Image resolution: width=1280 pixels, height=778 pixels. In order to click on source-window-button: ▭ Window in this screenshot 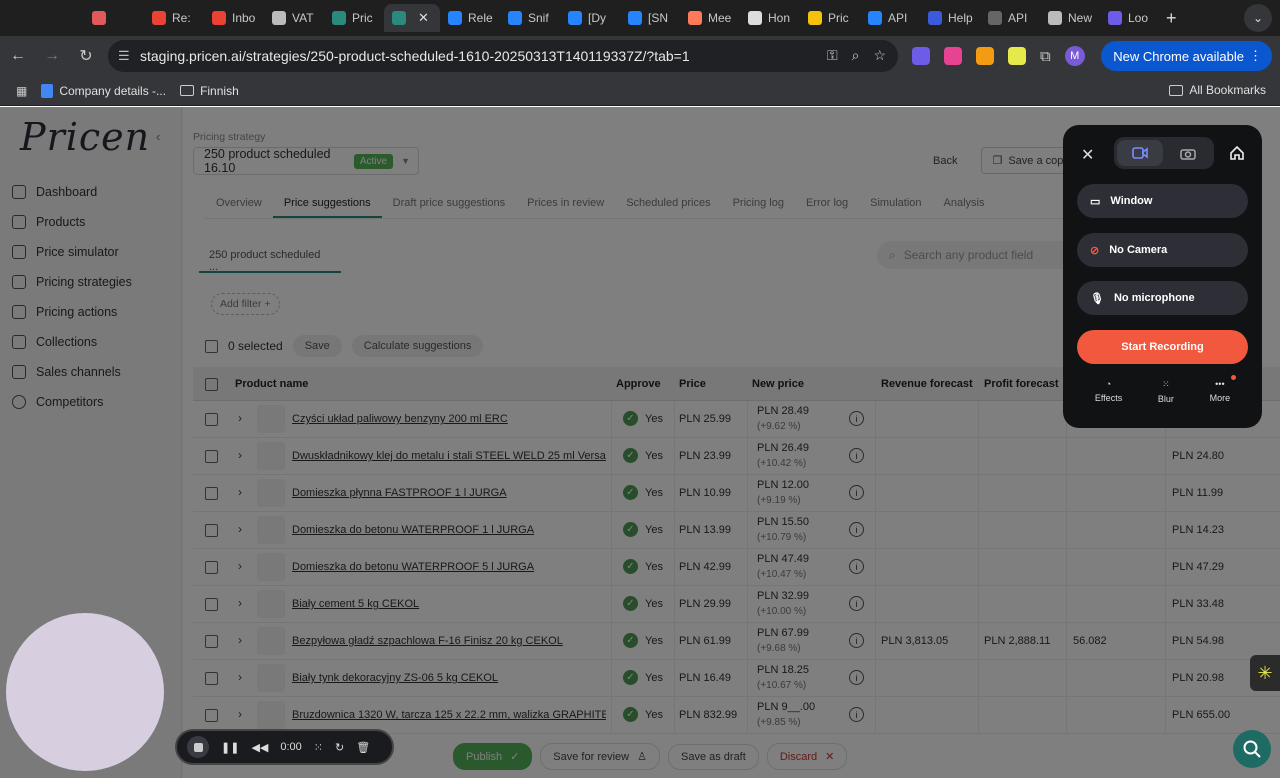, I will do `click(1162, 201)`.